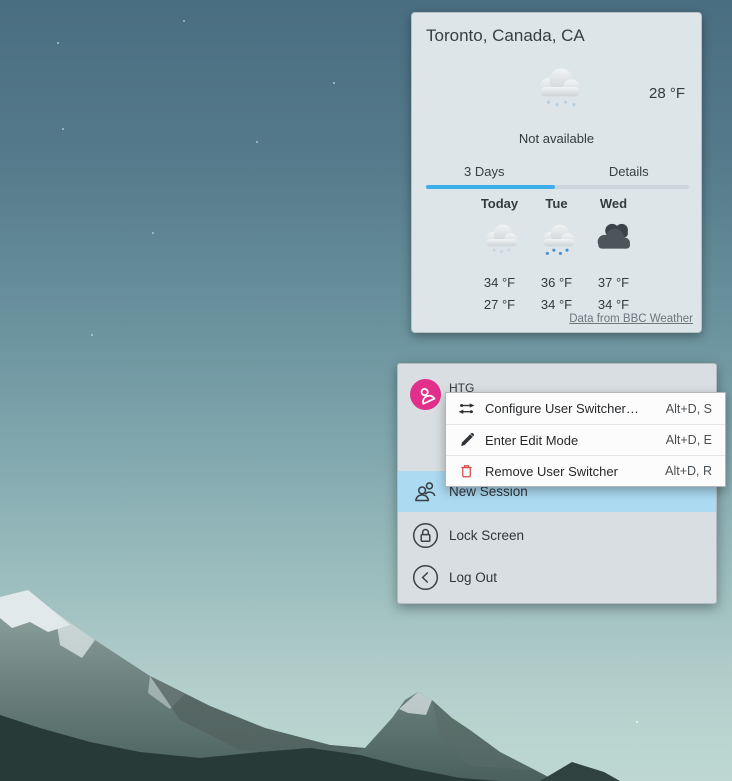 This screenshot has height=781, width=732. What do you see at coordinates (557, 535) in the screenshot?
I see `session-item-lock-screen: Lock Screen` at bounding box center [557, 535].